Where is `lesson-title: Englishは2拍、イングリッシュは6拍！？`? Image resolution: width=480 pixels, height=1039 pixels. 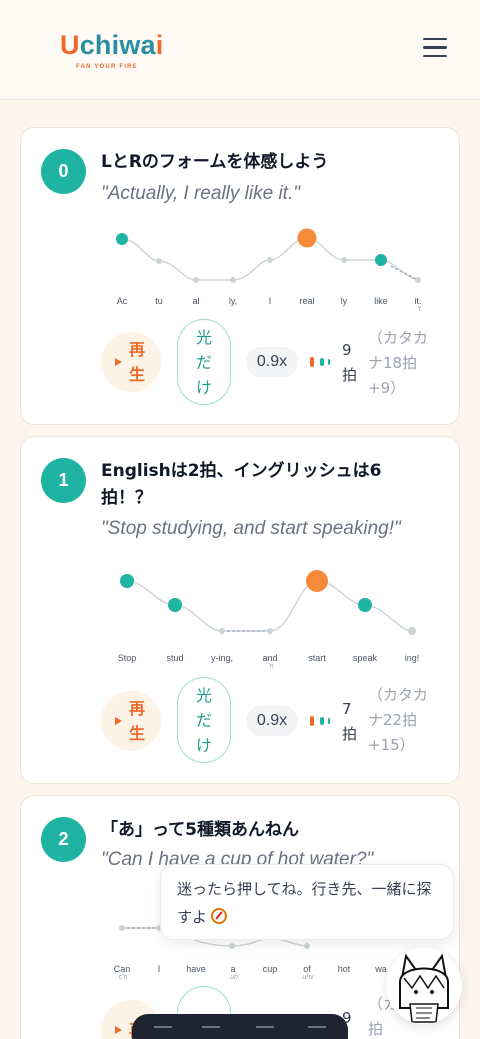 lesson-title: Englishは2拍、イングリッシュは6拍！？ is located at coordinates (241, 484).